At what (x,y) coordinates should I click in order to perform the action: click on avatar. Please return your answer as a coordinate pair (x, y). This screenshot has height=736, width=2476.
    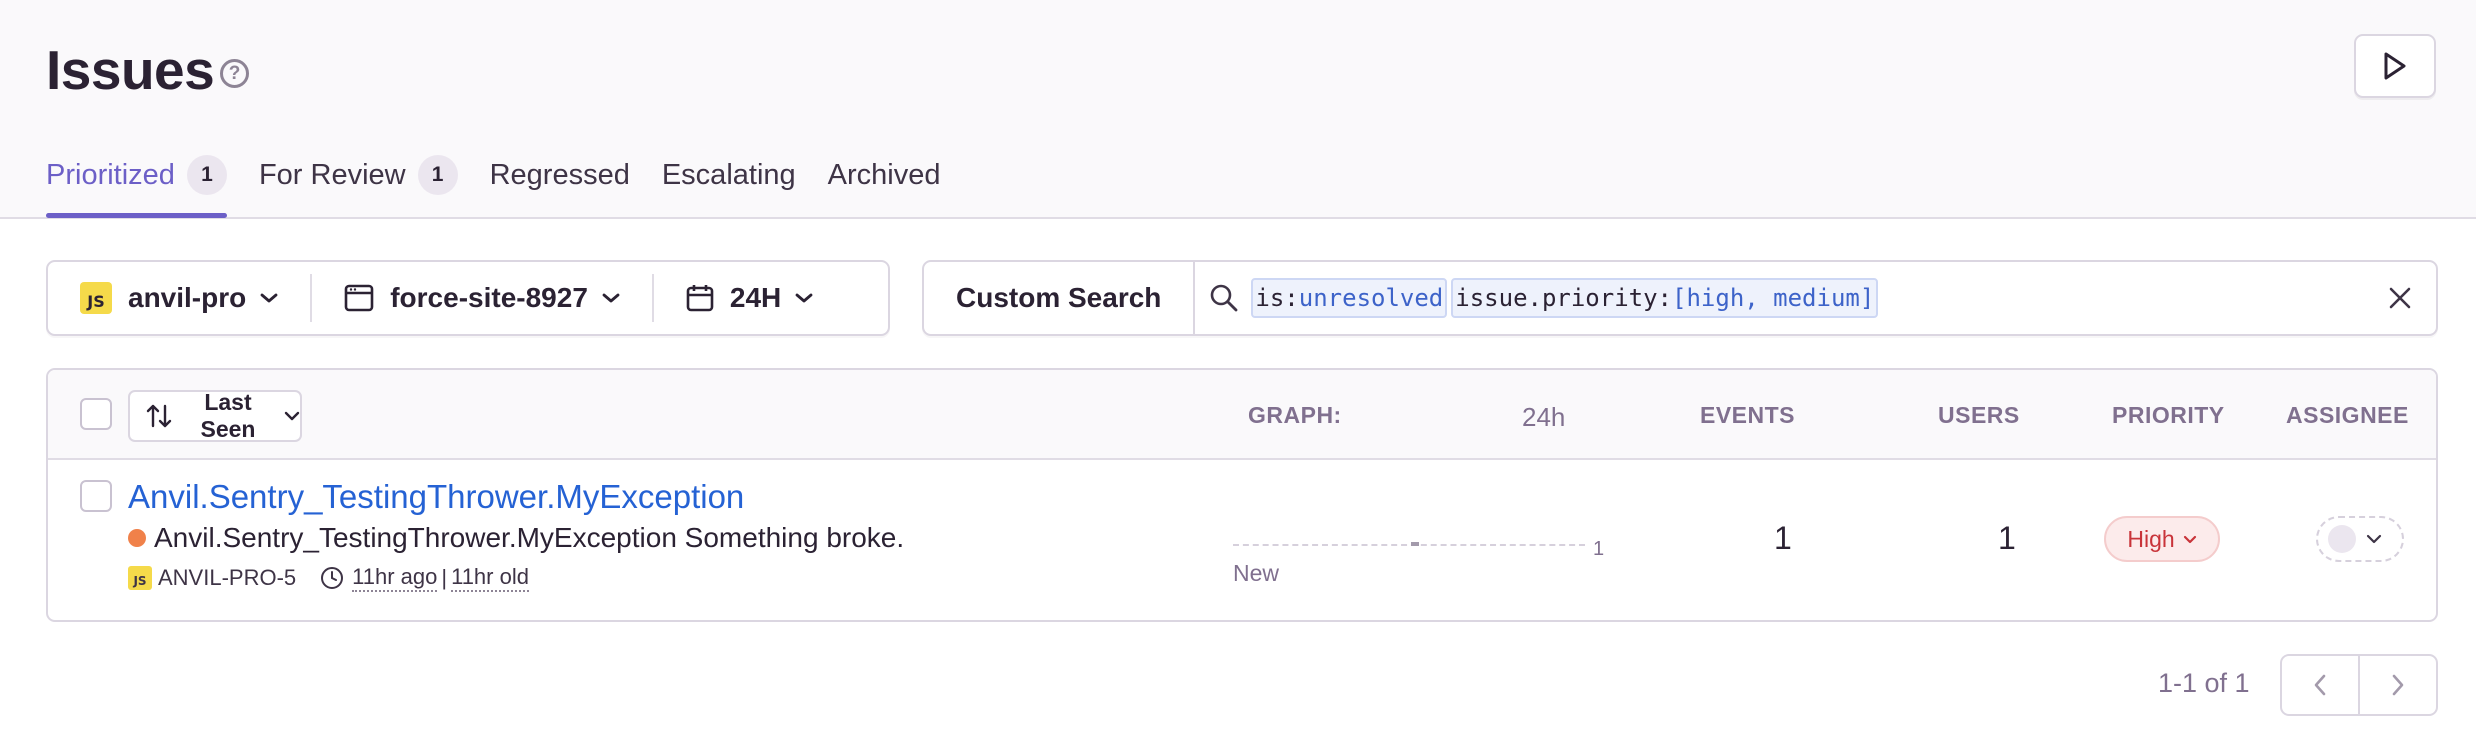
    Looking at the image, I should click on (2342, 539).